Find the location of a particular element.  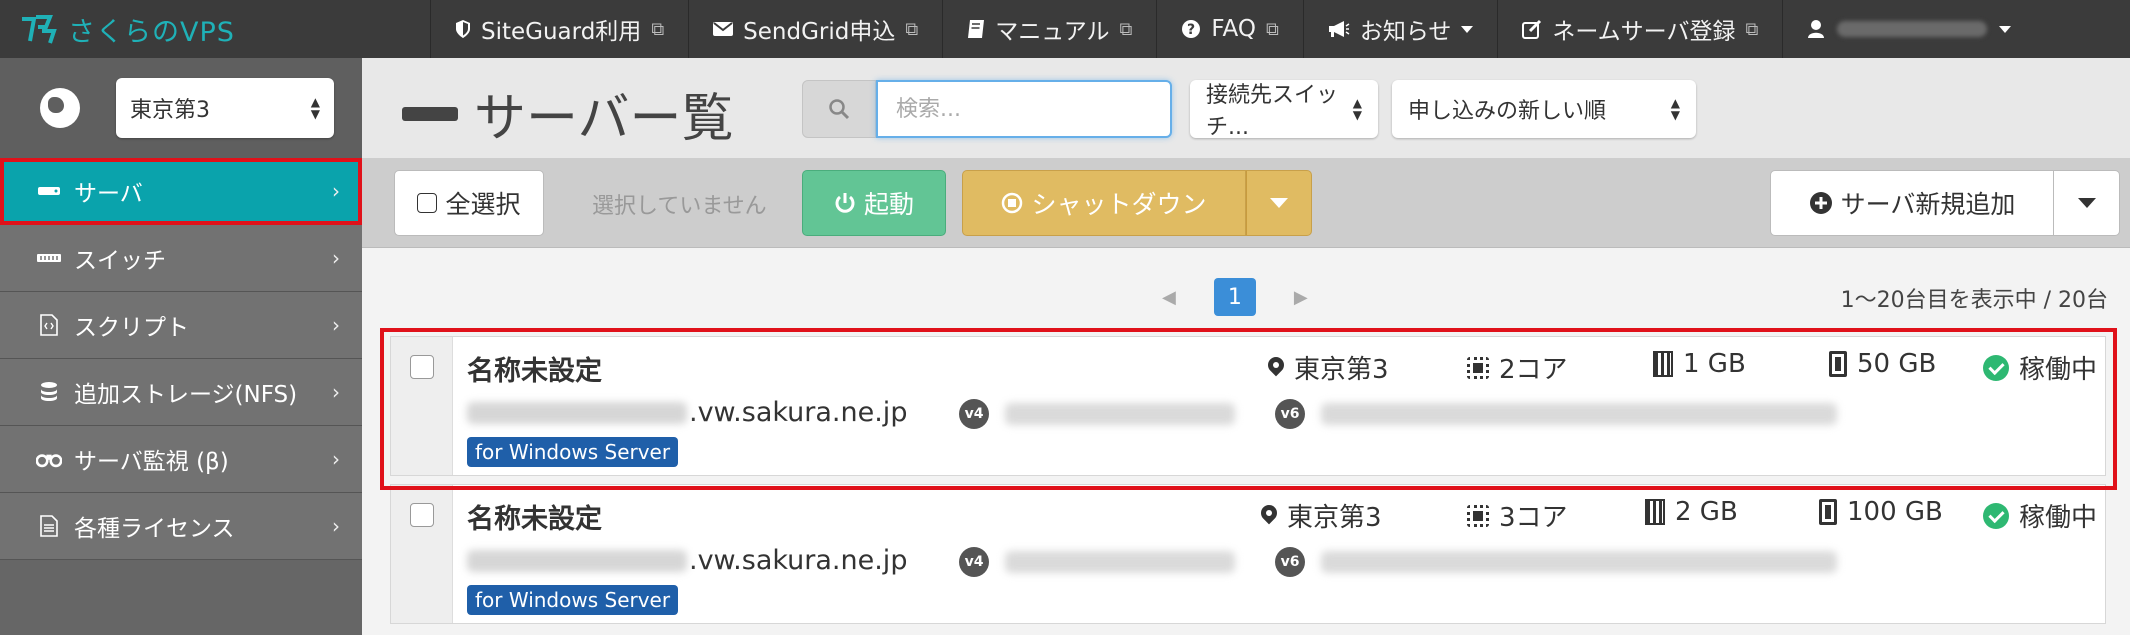

sidebar-item-switch: スイッチ › is located at coordinates (181, 258).